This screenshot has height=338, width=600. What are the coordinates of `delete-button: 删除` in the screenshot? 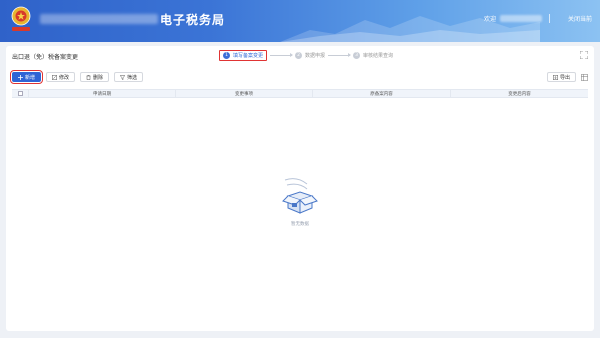 It's located at (95, 77).